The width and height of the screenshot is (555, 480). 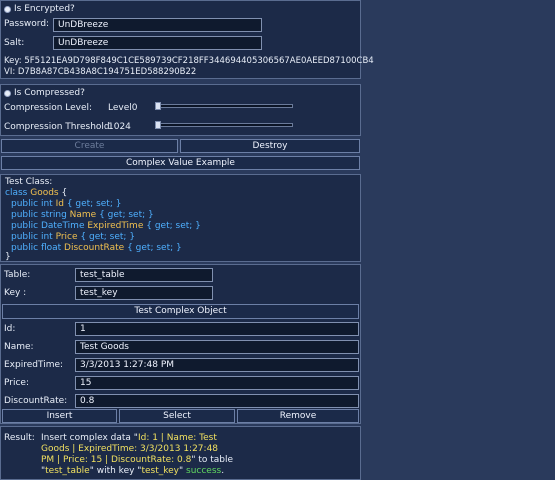 What do you see at coordinates (217, 383) in the screenshot?
I see `price-field: 15` at bounding box center [217, 383].